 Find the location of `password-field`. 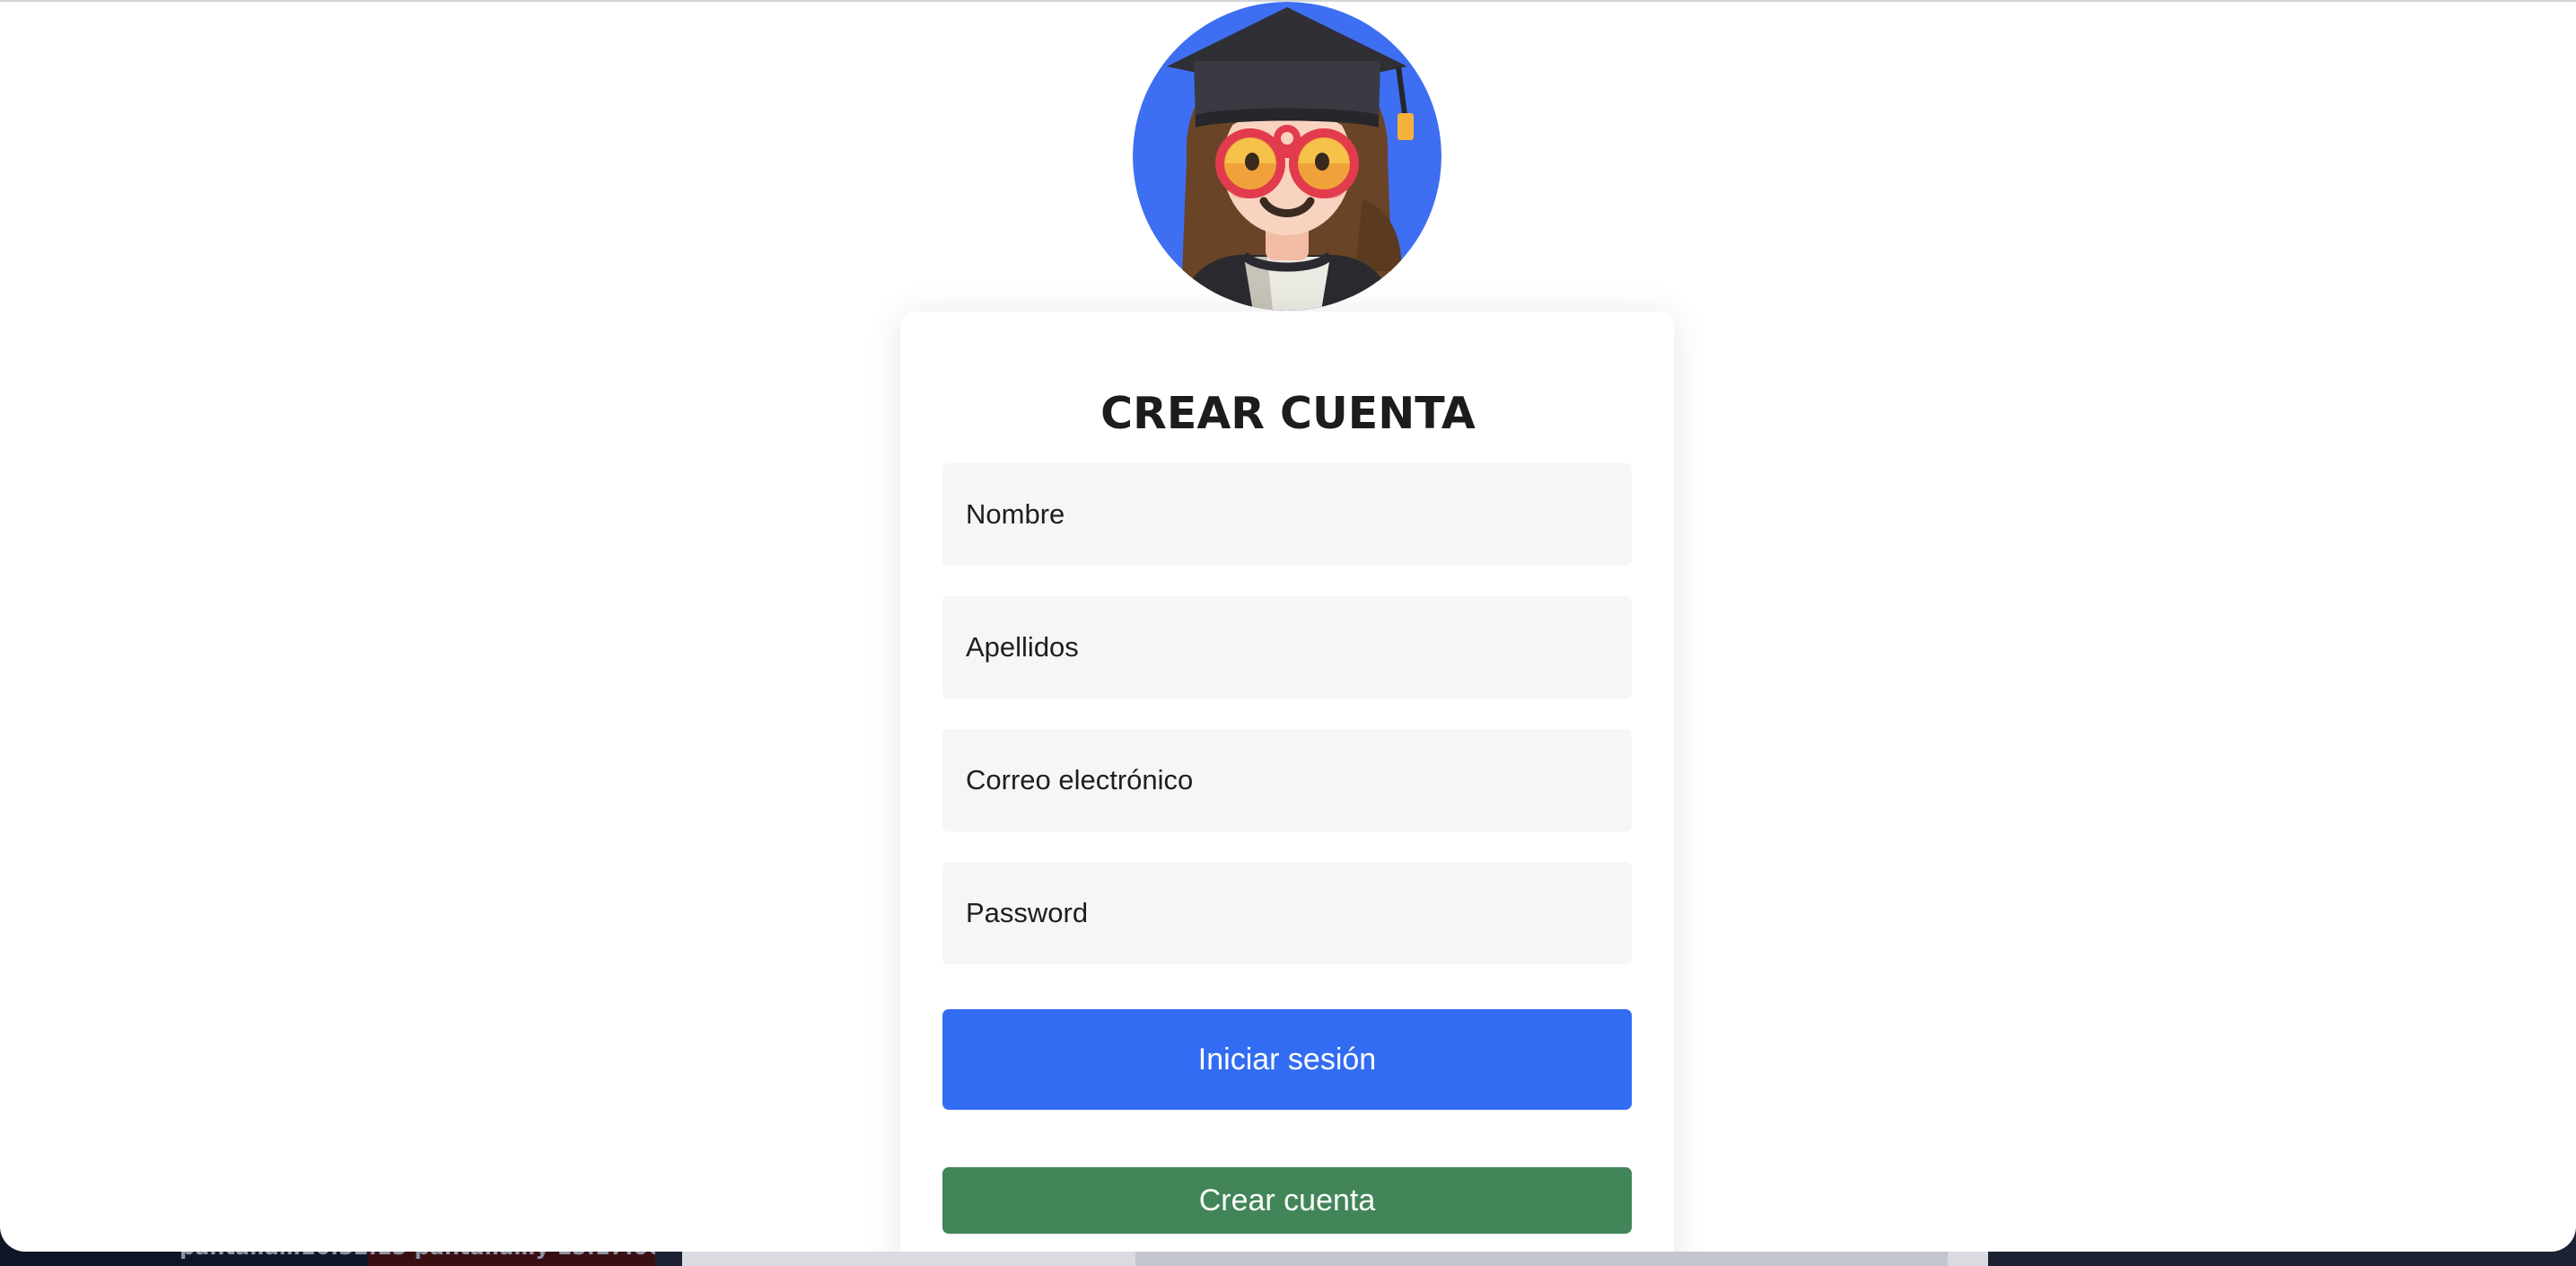

password-field is located at coordinates (1287, 913).